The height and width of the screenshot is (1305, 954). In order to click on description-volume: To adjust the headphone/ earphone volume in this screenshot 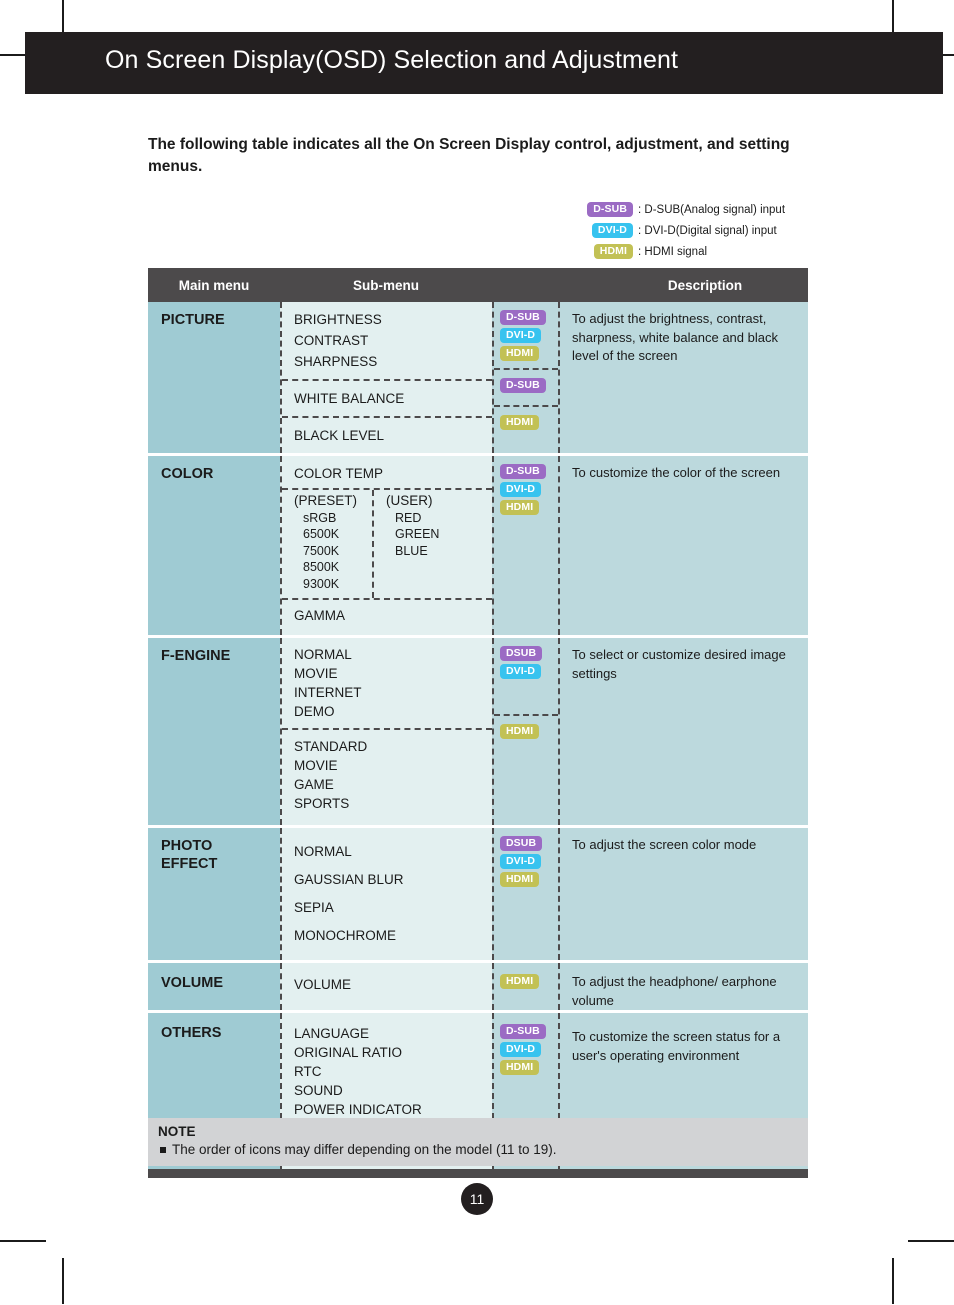, I will do `click(683, 986)`.